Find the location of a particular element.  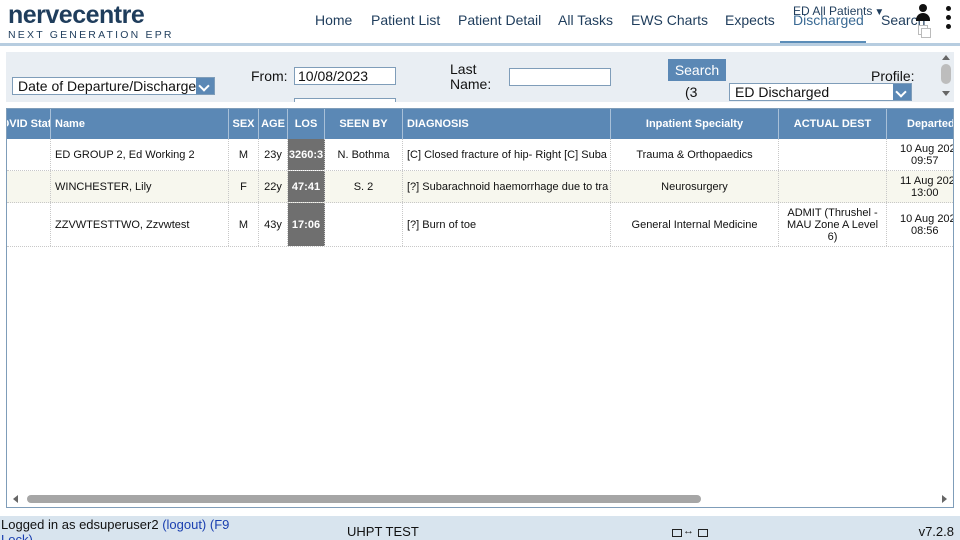

departed-cell: 10 Aug 202 08:56 is located at coordinates (920, 224).